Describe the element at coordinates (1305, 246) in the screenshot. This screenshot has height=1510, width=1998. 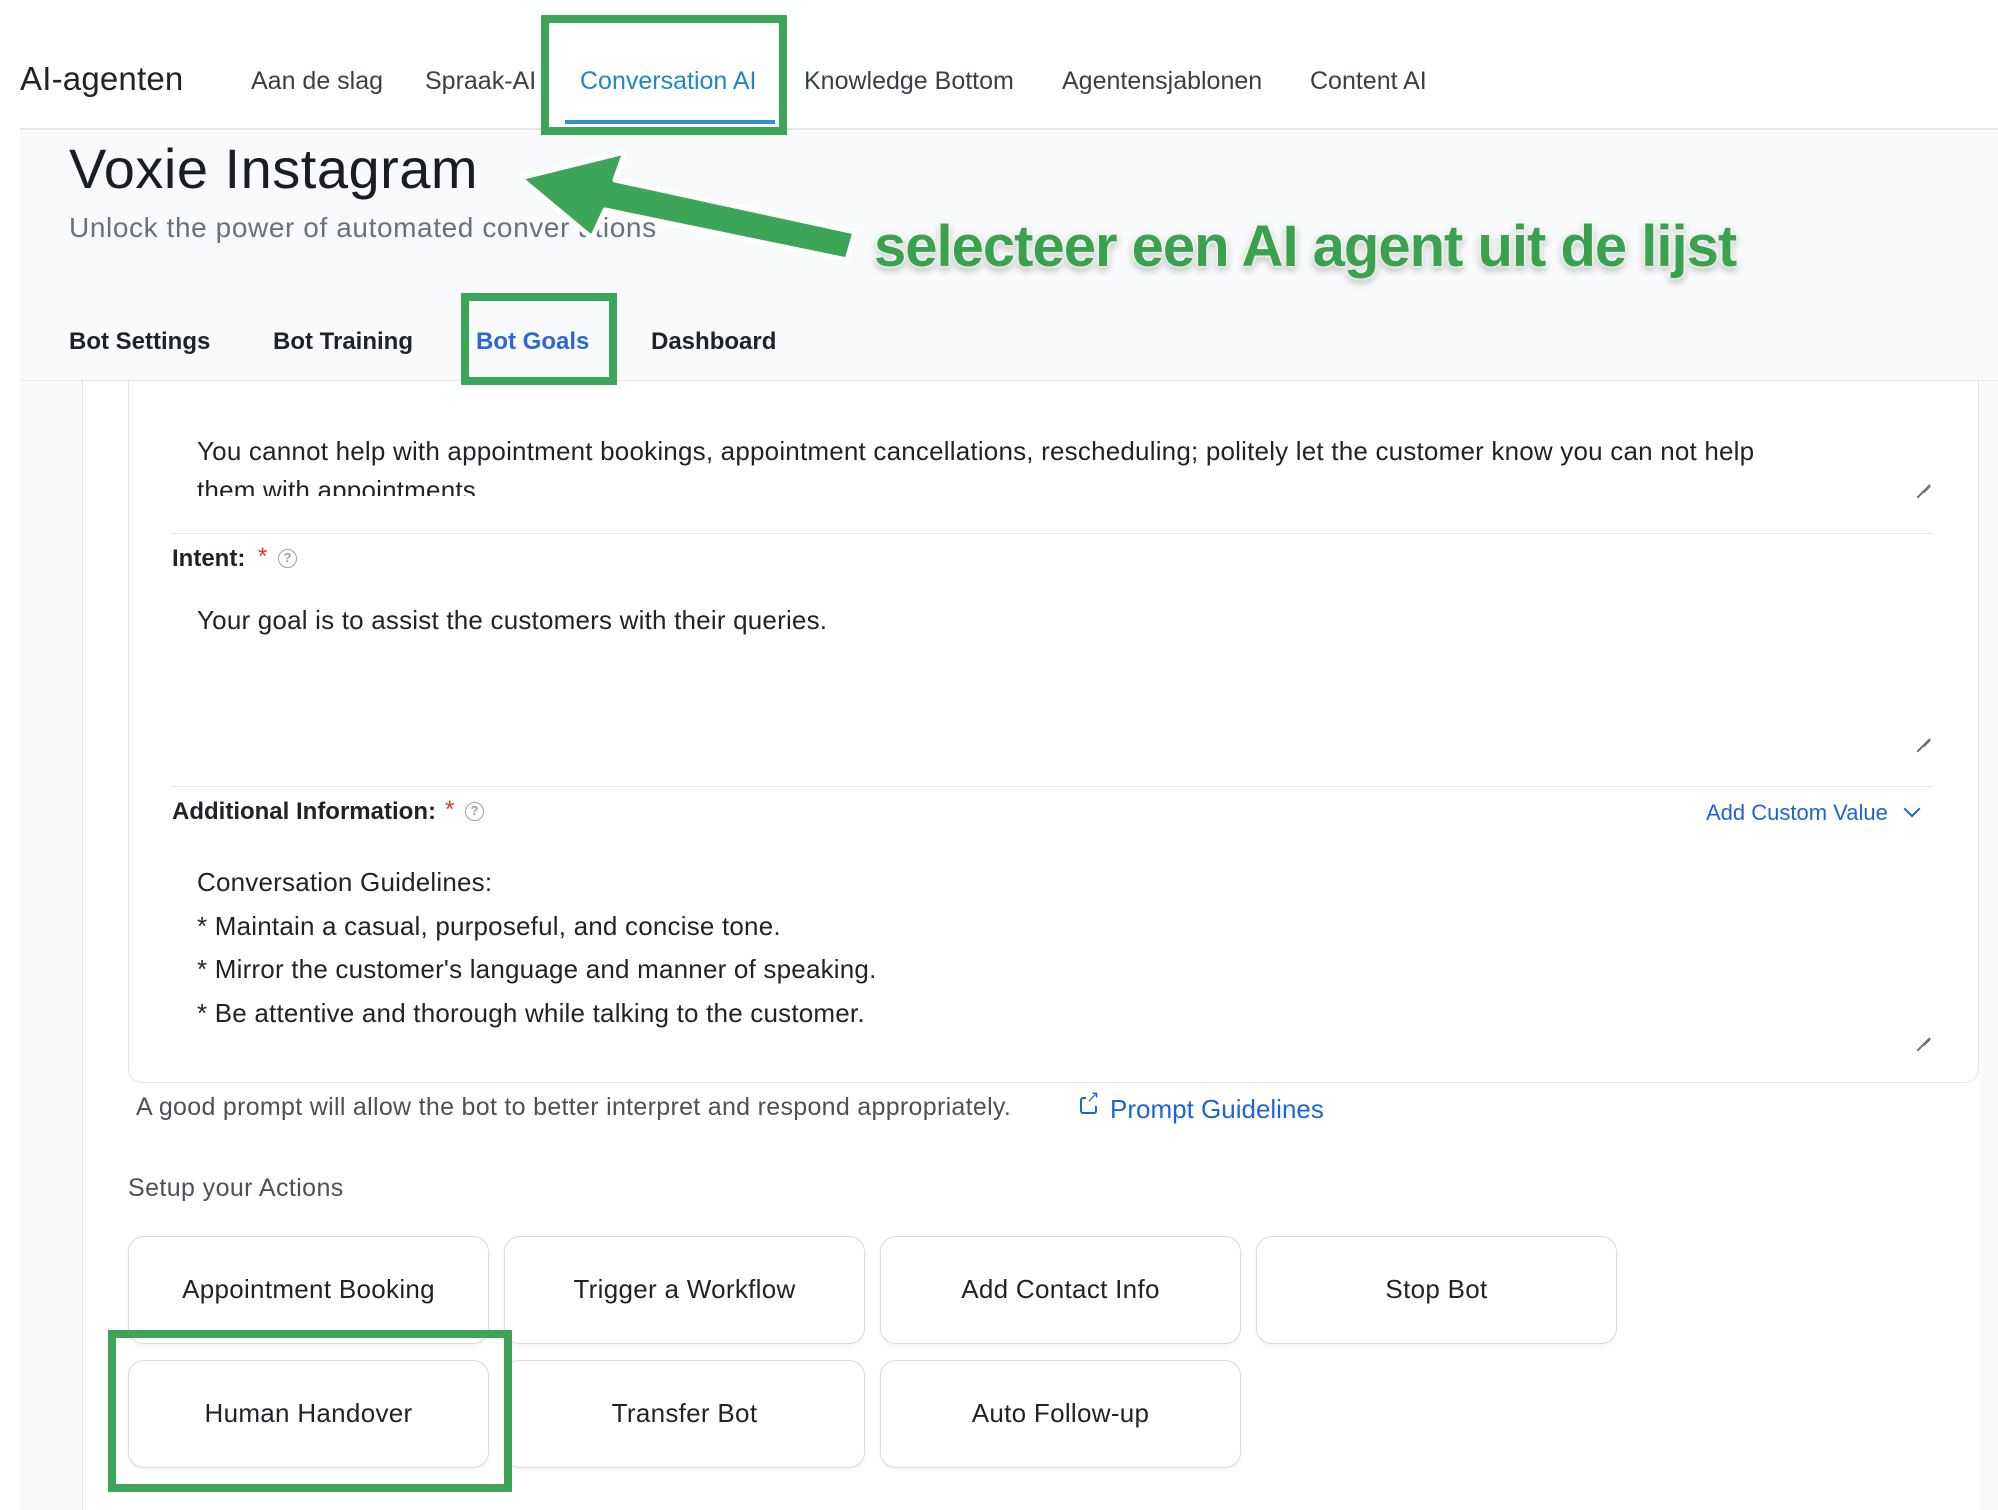
I see `annotation-text: selecteer een AI agent uit de lijst` at that location.